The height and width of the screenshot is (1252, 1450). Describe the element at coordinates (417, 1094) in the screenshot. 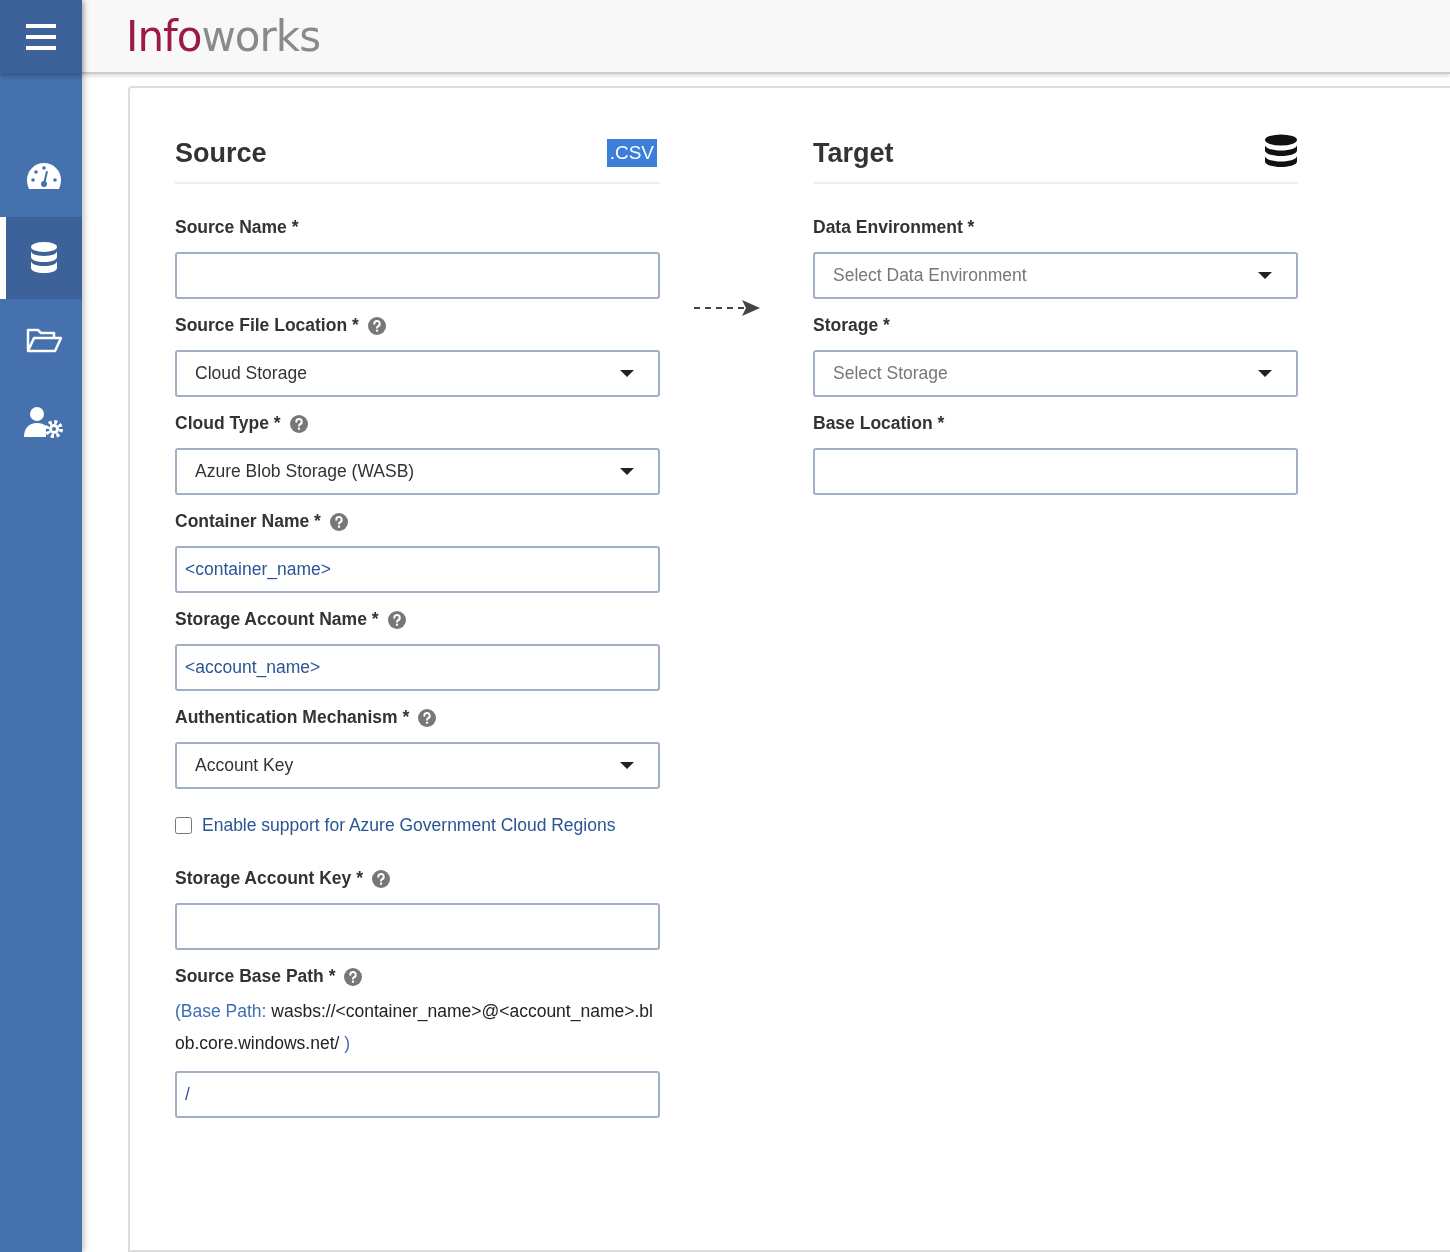

I see `input-field: /` at that location.